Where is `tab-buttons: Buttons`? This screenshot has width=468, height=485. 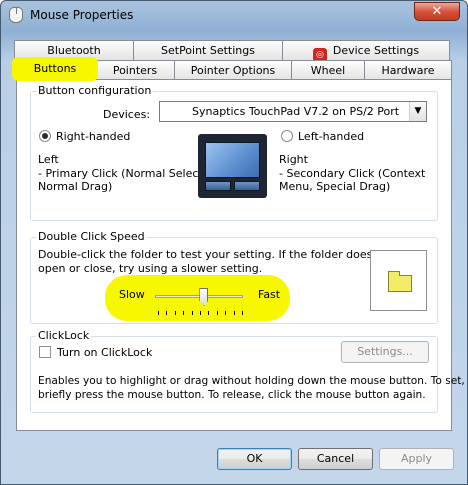 tab-buttons: Buttons is located at coordinates (55, 69).